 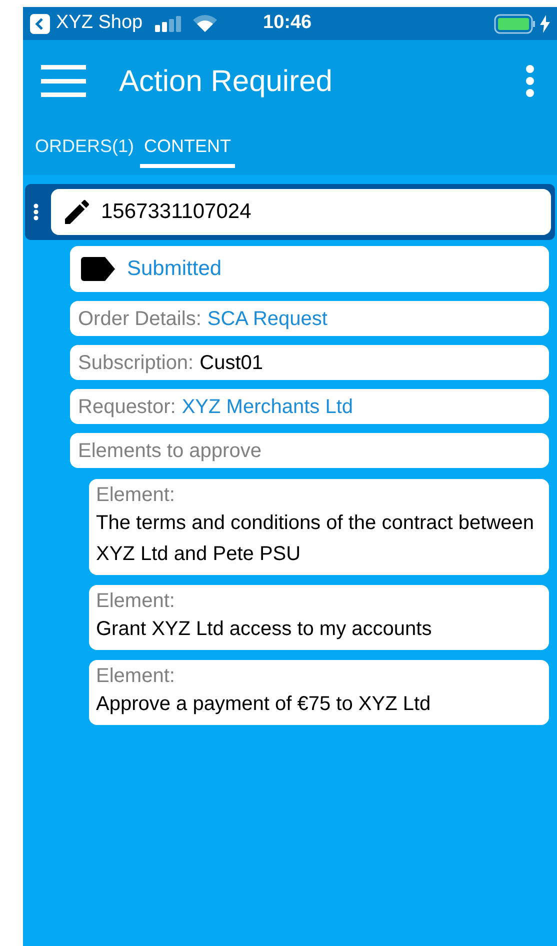 I want to click on field-label: Order Details:, so click(x=140, y=319).